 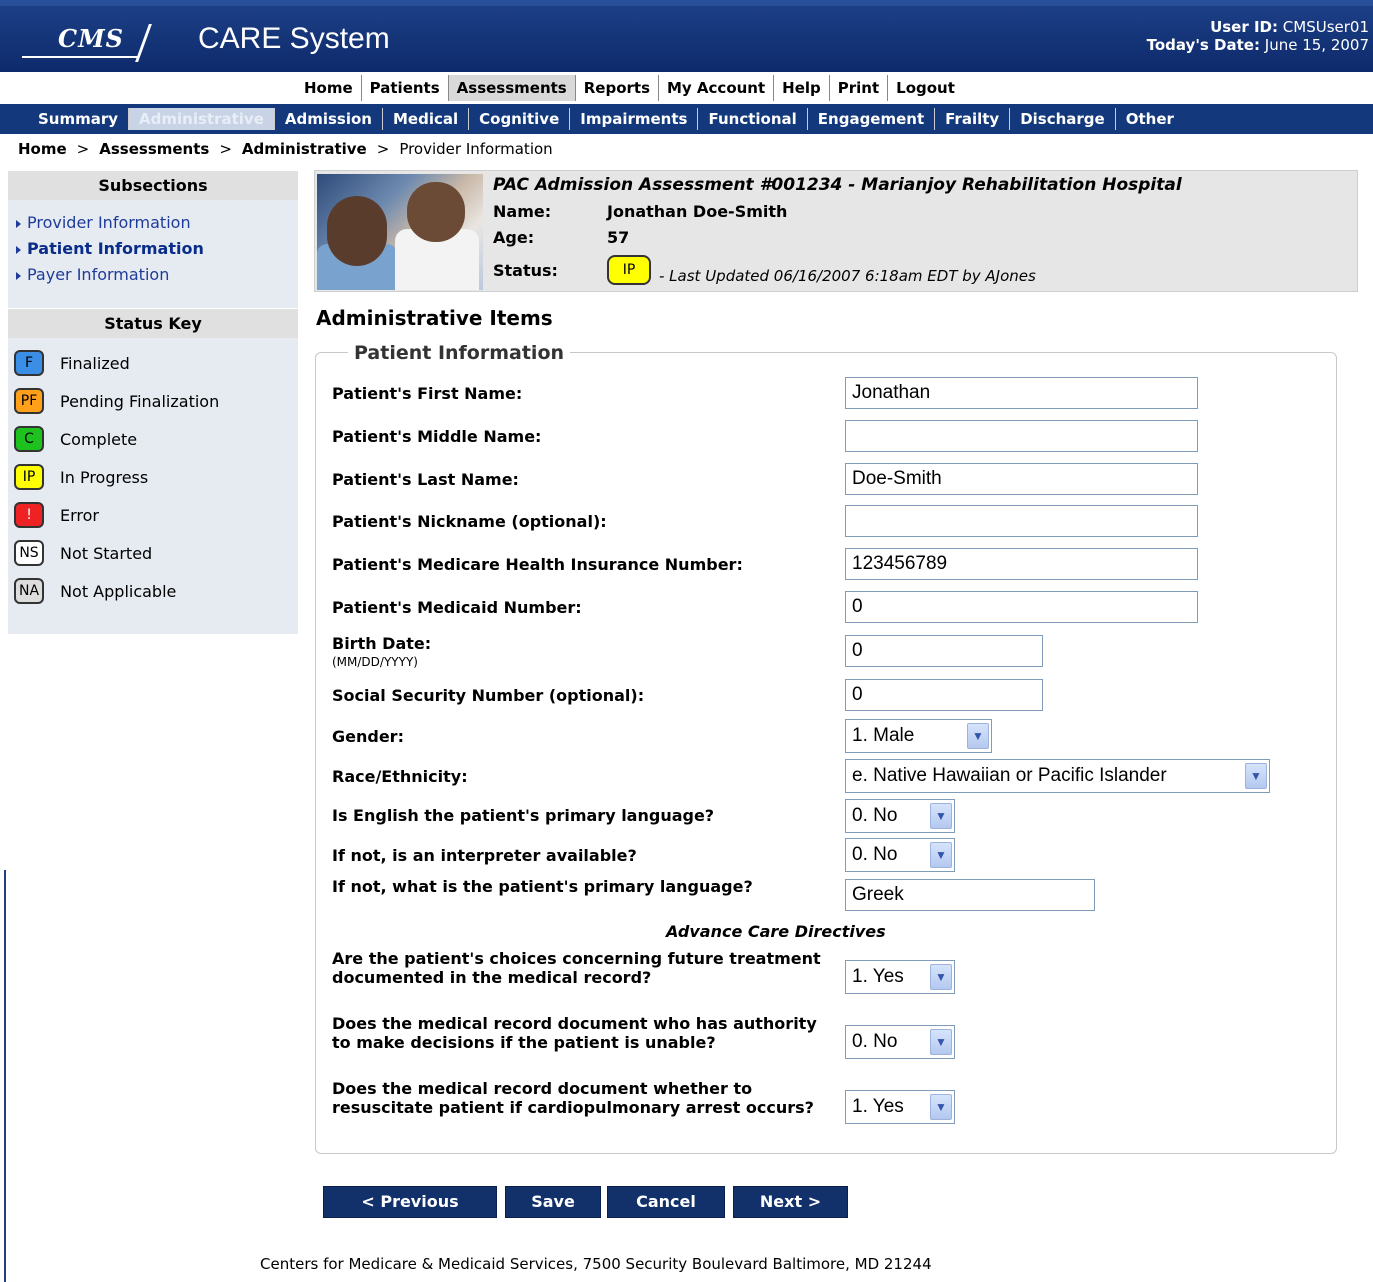 I want to click on status-badge-c: C, so click(x=29, y=439).